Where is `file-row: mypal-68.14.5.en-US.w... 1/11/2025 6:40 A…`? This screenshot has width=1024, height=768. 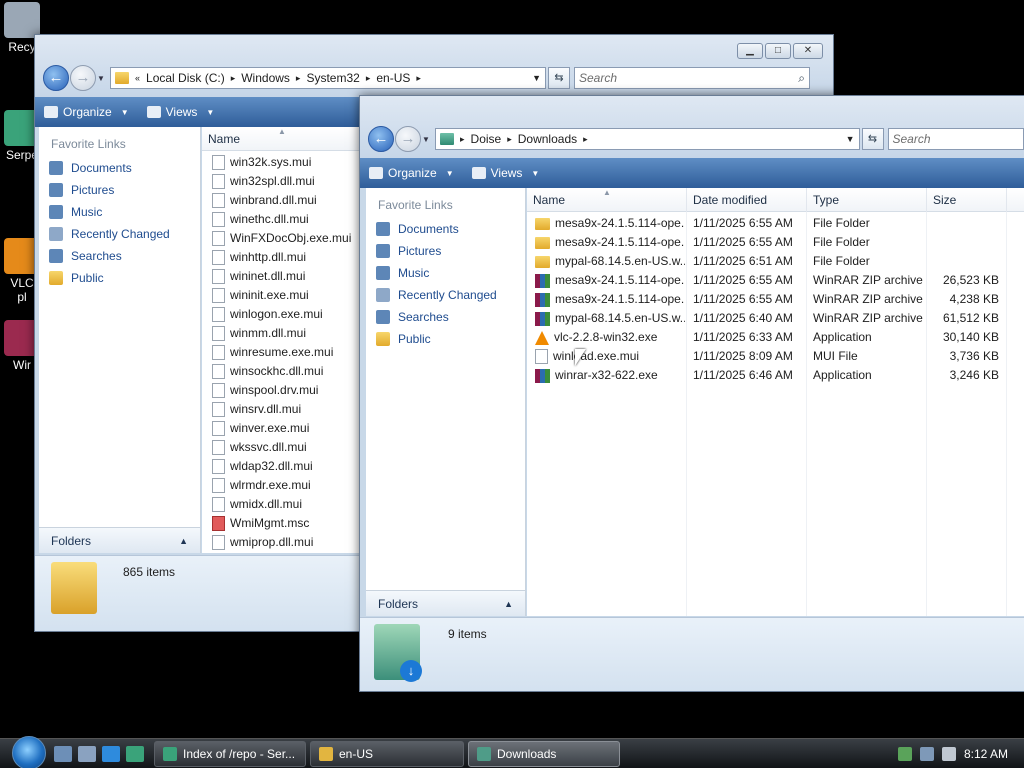 file-row: mypal-68.14.5.en-US.w... 1/11/2025 6:40 A… is located at coordinates (775, 318).